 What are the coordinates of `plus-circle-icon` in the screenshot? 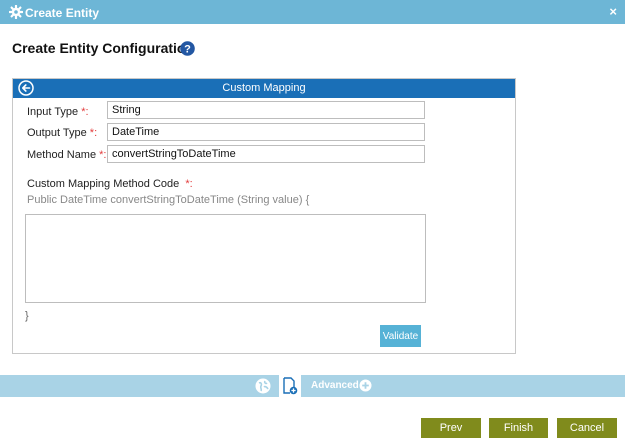 It's located at (365, 385).